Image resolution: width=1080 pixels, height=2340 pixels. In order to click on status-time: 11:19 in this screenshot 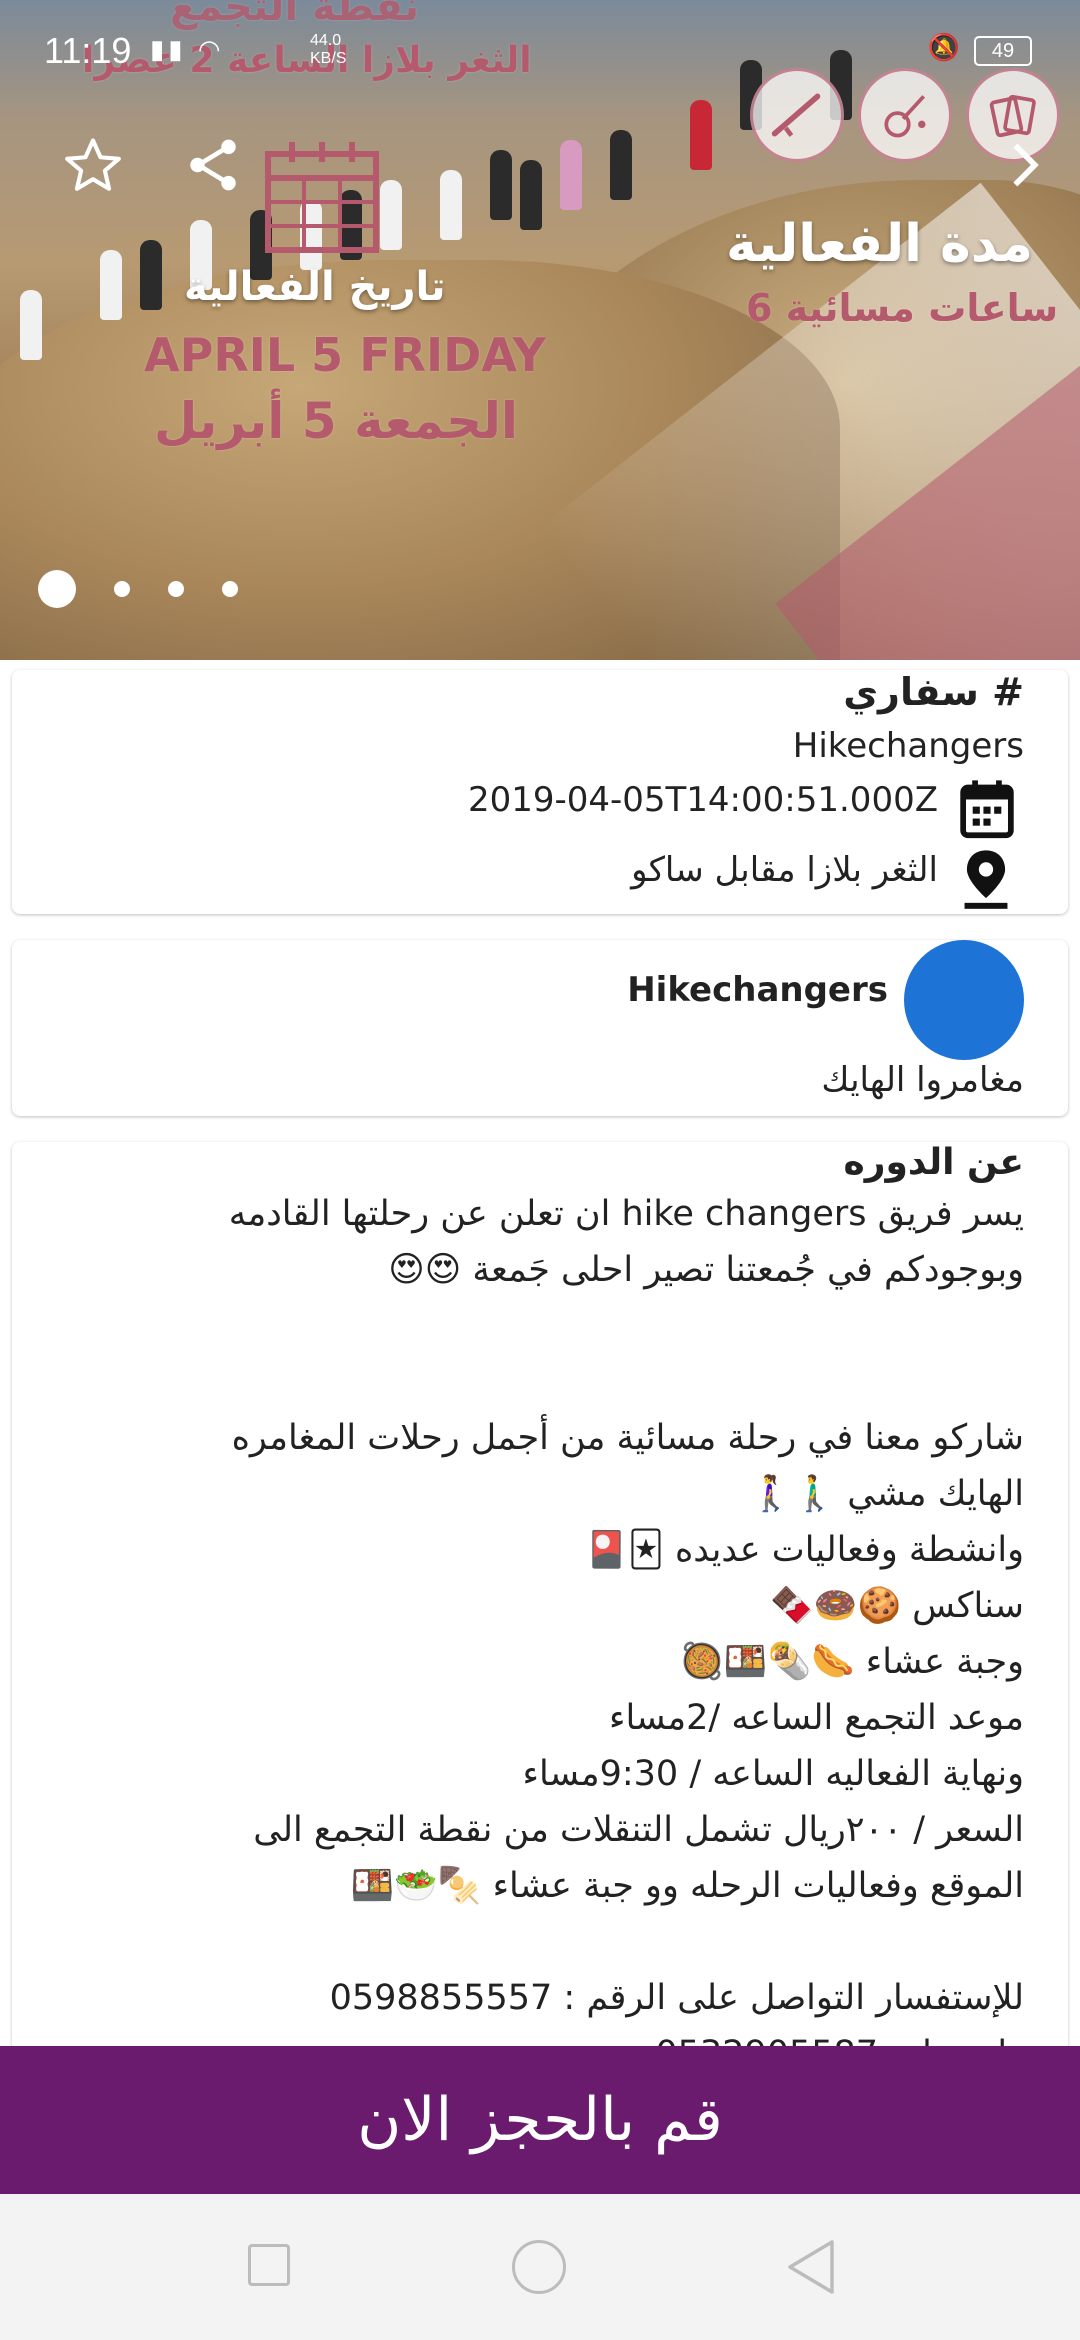, I will do `click(88, 50)`.